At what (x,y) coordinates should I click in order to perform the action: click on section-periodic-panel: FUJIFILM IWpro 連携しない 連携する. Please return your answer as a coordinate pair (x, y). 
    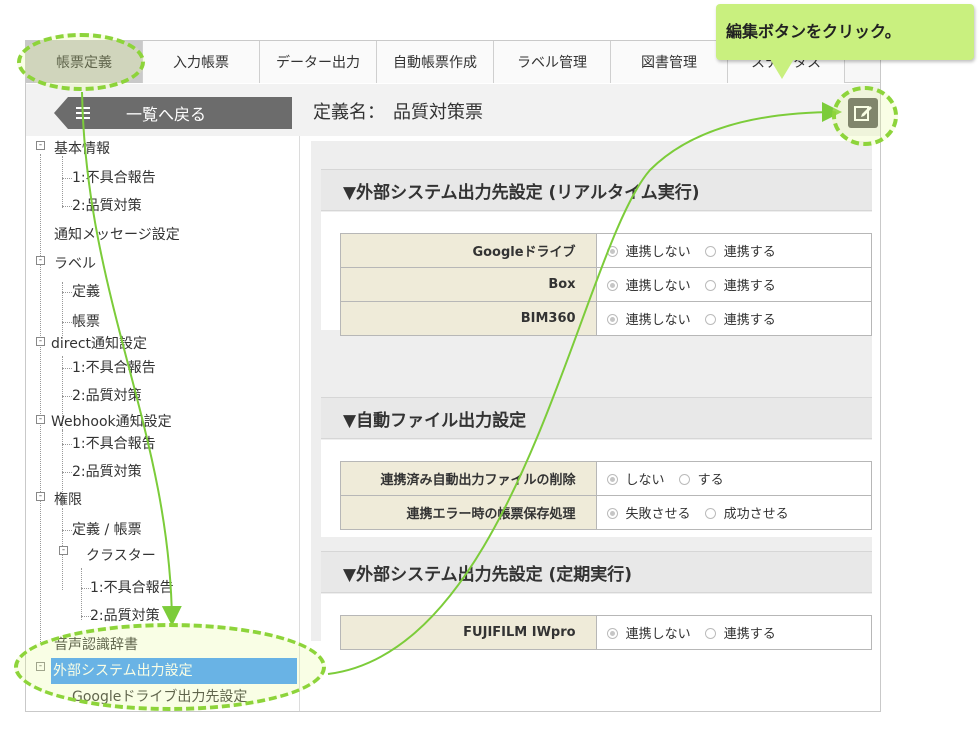
    Looking at the image, I should click on (597, 622).